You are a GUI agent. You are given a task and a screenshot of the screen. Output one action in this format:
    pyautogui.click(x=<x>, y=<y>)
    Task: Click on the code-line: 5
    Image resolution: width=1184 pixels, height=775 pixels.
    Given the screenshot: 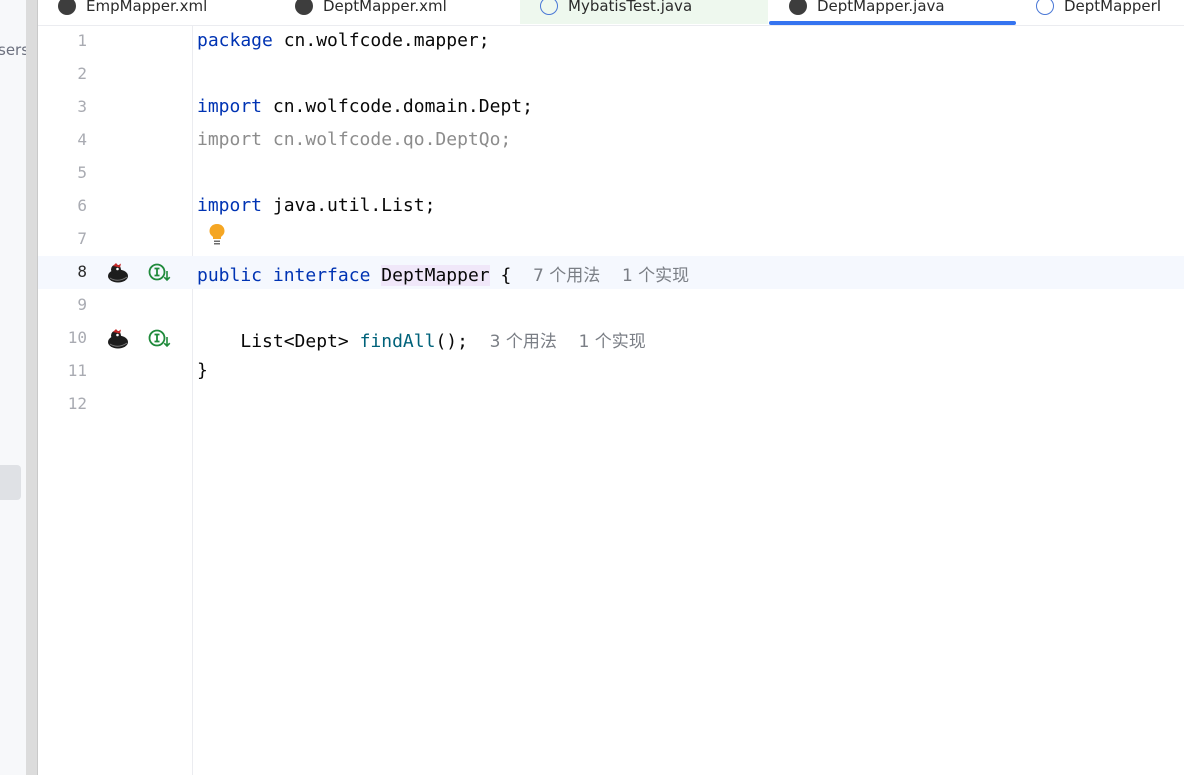 What is the action you would take?
    pyautogui.click(x=611, y=173)
    